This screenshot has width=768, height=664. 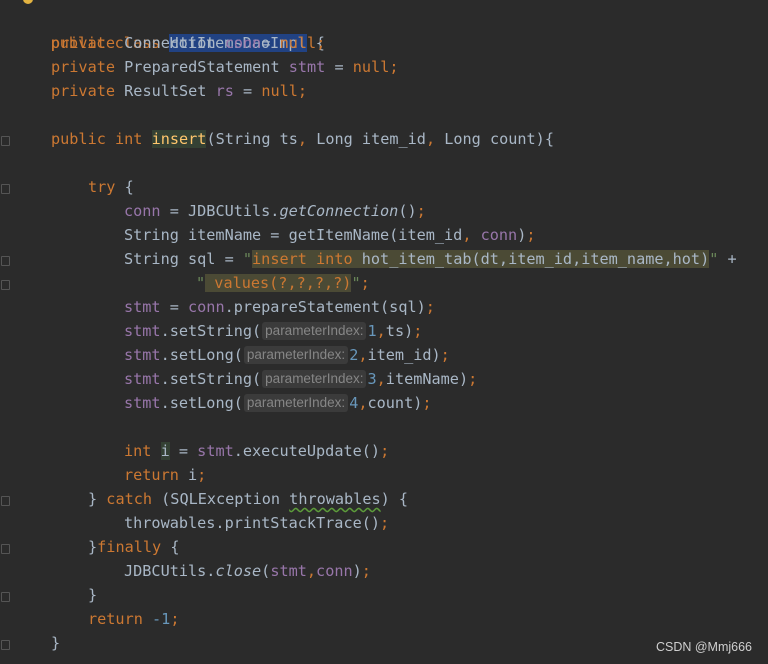 I want to click on code-line-close-brace: }, so click(x=92, y=595).